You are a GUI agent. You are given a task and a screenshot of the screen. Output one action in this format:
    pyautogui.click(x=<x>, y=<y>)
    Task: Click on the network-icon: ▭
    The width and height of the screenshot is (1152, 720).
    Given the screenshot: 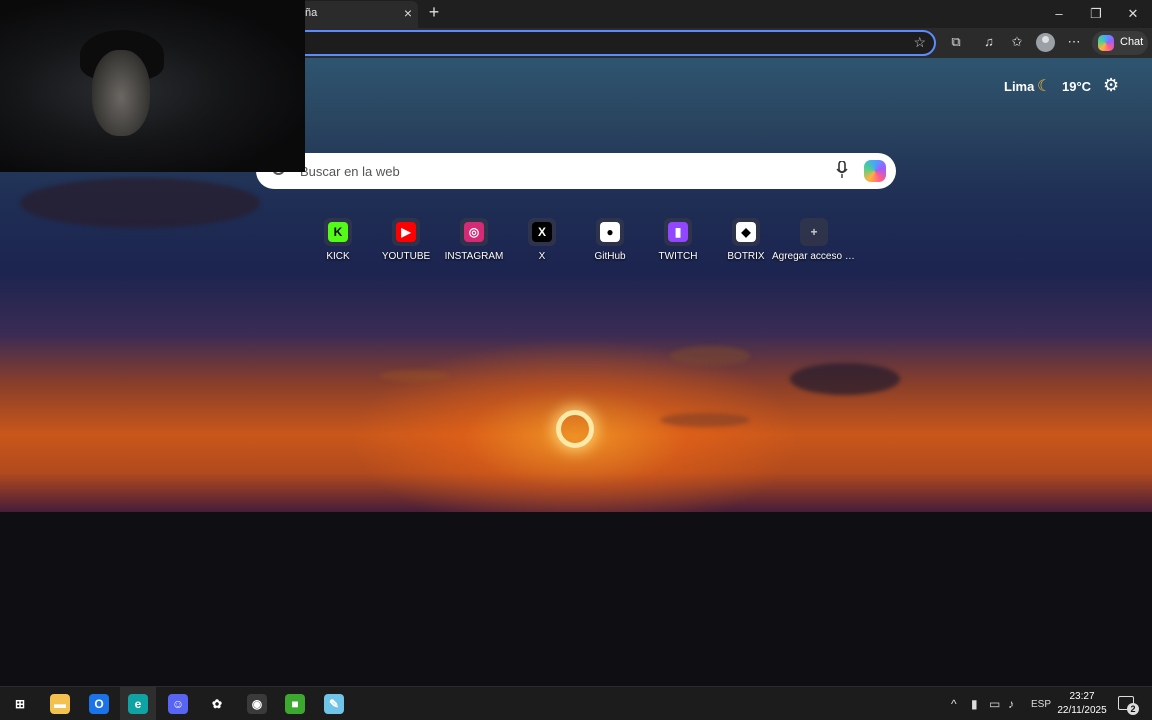 What is the action you would take?
    pyautogui.click(x=994, y=704)
    